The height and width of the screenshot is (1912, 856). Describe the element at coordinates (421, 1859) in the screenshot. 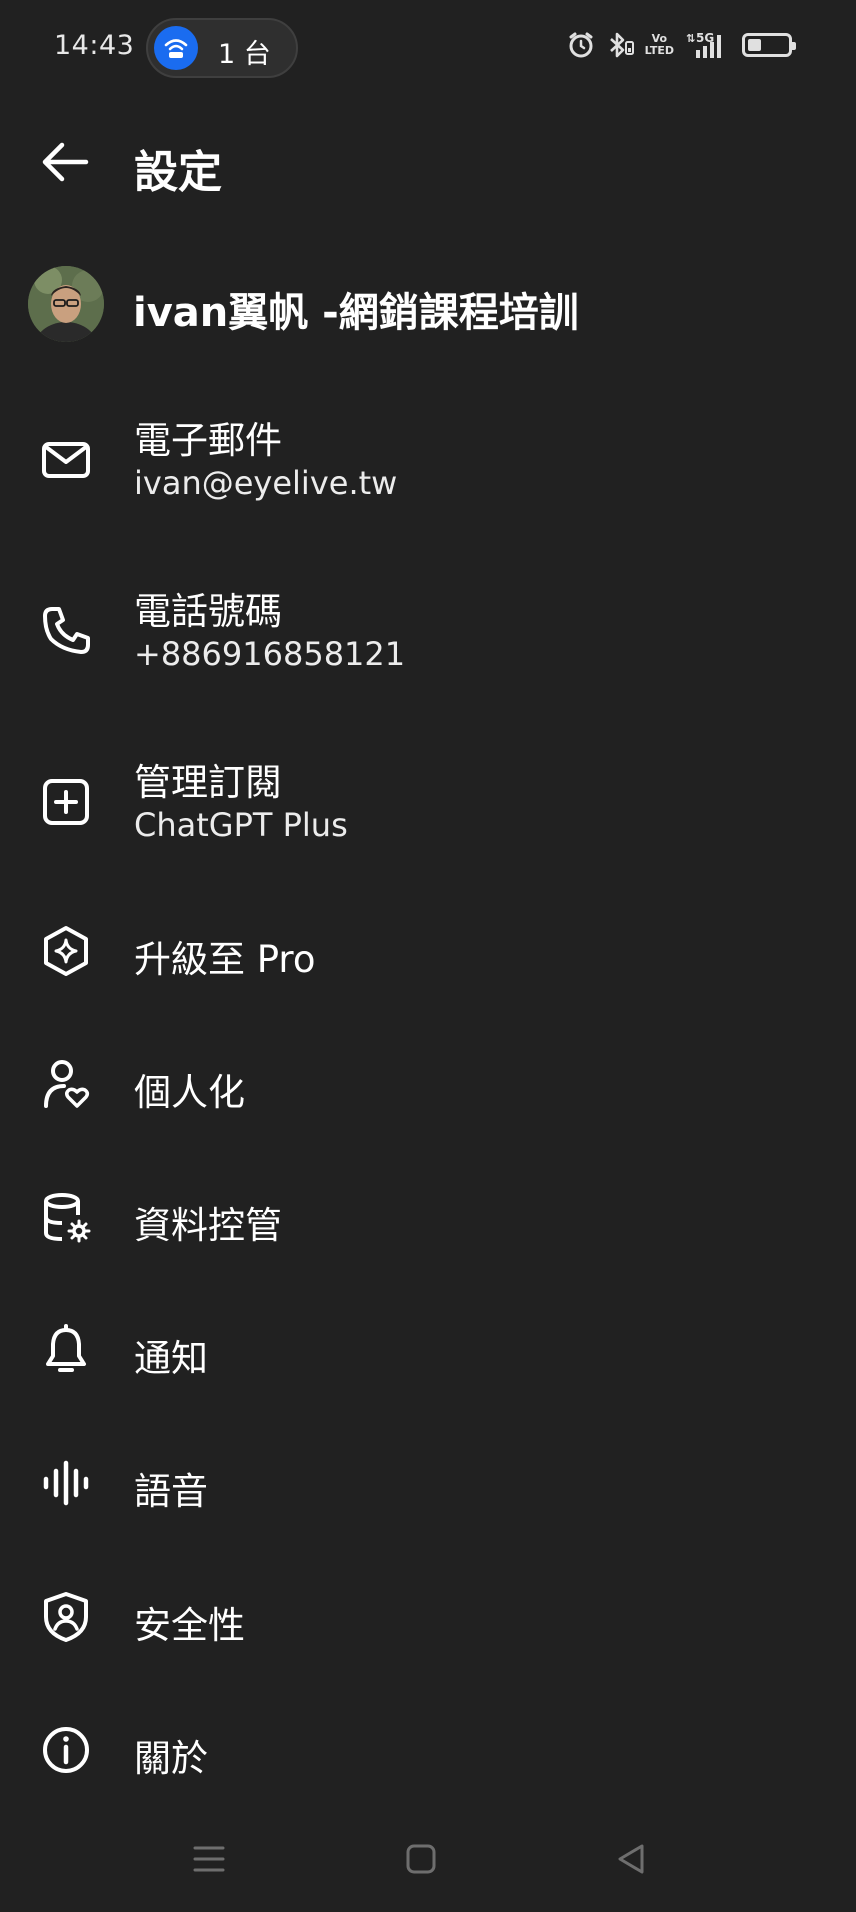

I see `home-nav-icon` at that location.